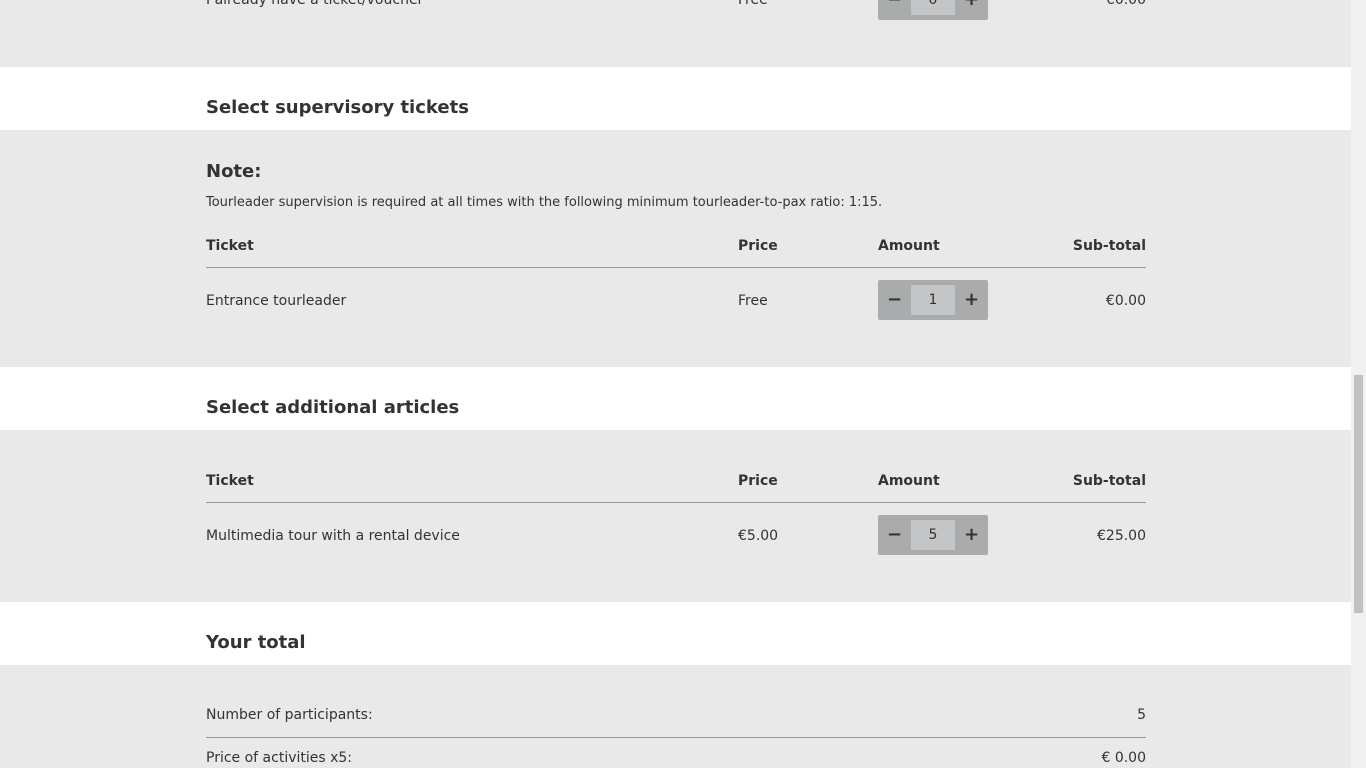 This screenshot has height=768, width=1366. Describe the element at coordinates (333, 407) in the screenshot. I see `section-title-additional: Select additional articles` at that location.